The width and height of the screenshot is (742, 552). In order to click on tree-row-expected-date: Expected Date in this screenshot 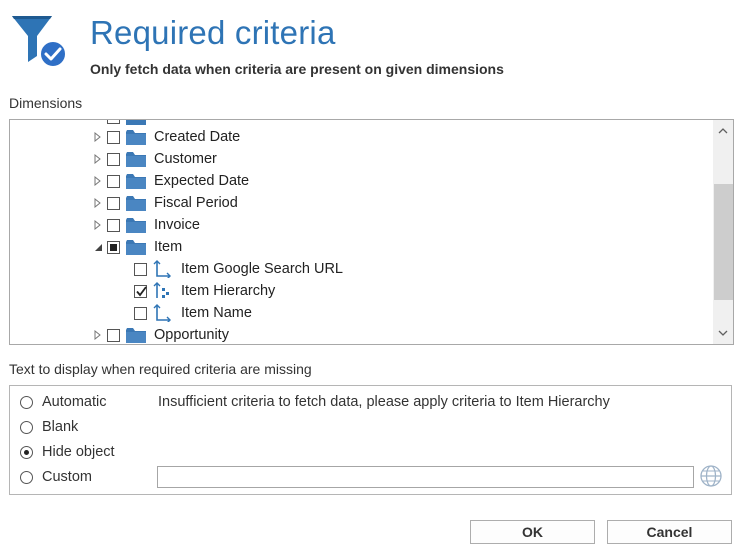, I will do `click(170, 181)`.